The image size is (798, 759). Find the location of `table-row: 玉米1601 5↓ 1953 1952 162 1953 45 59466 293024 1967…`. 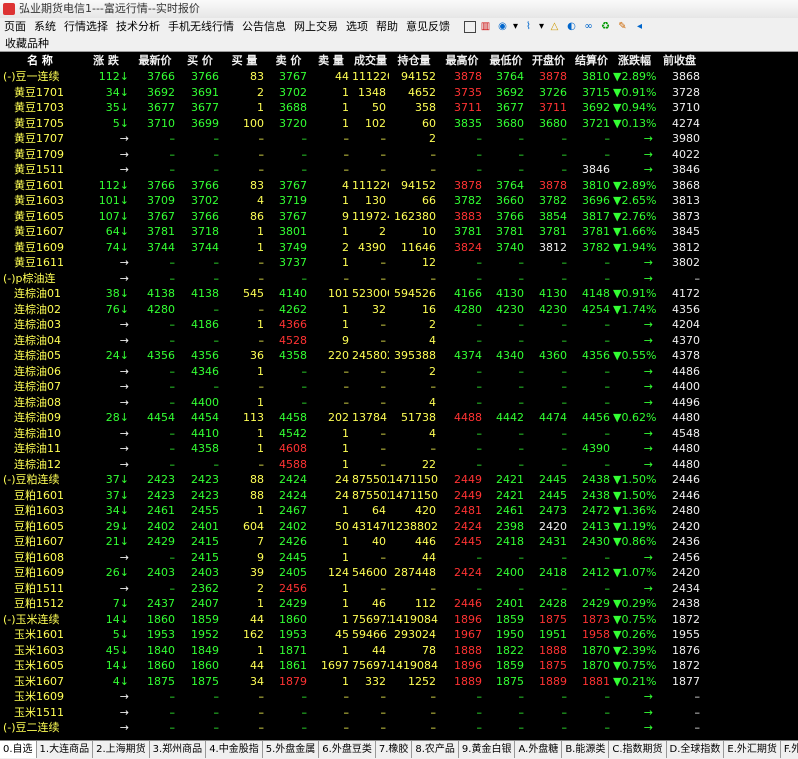

table-row: 玉米1601 5↓ 1953 1952 162 1953 45 59466 293024 1967… is located at coordinates (399, 635).